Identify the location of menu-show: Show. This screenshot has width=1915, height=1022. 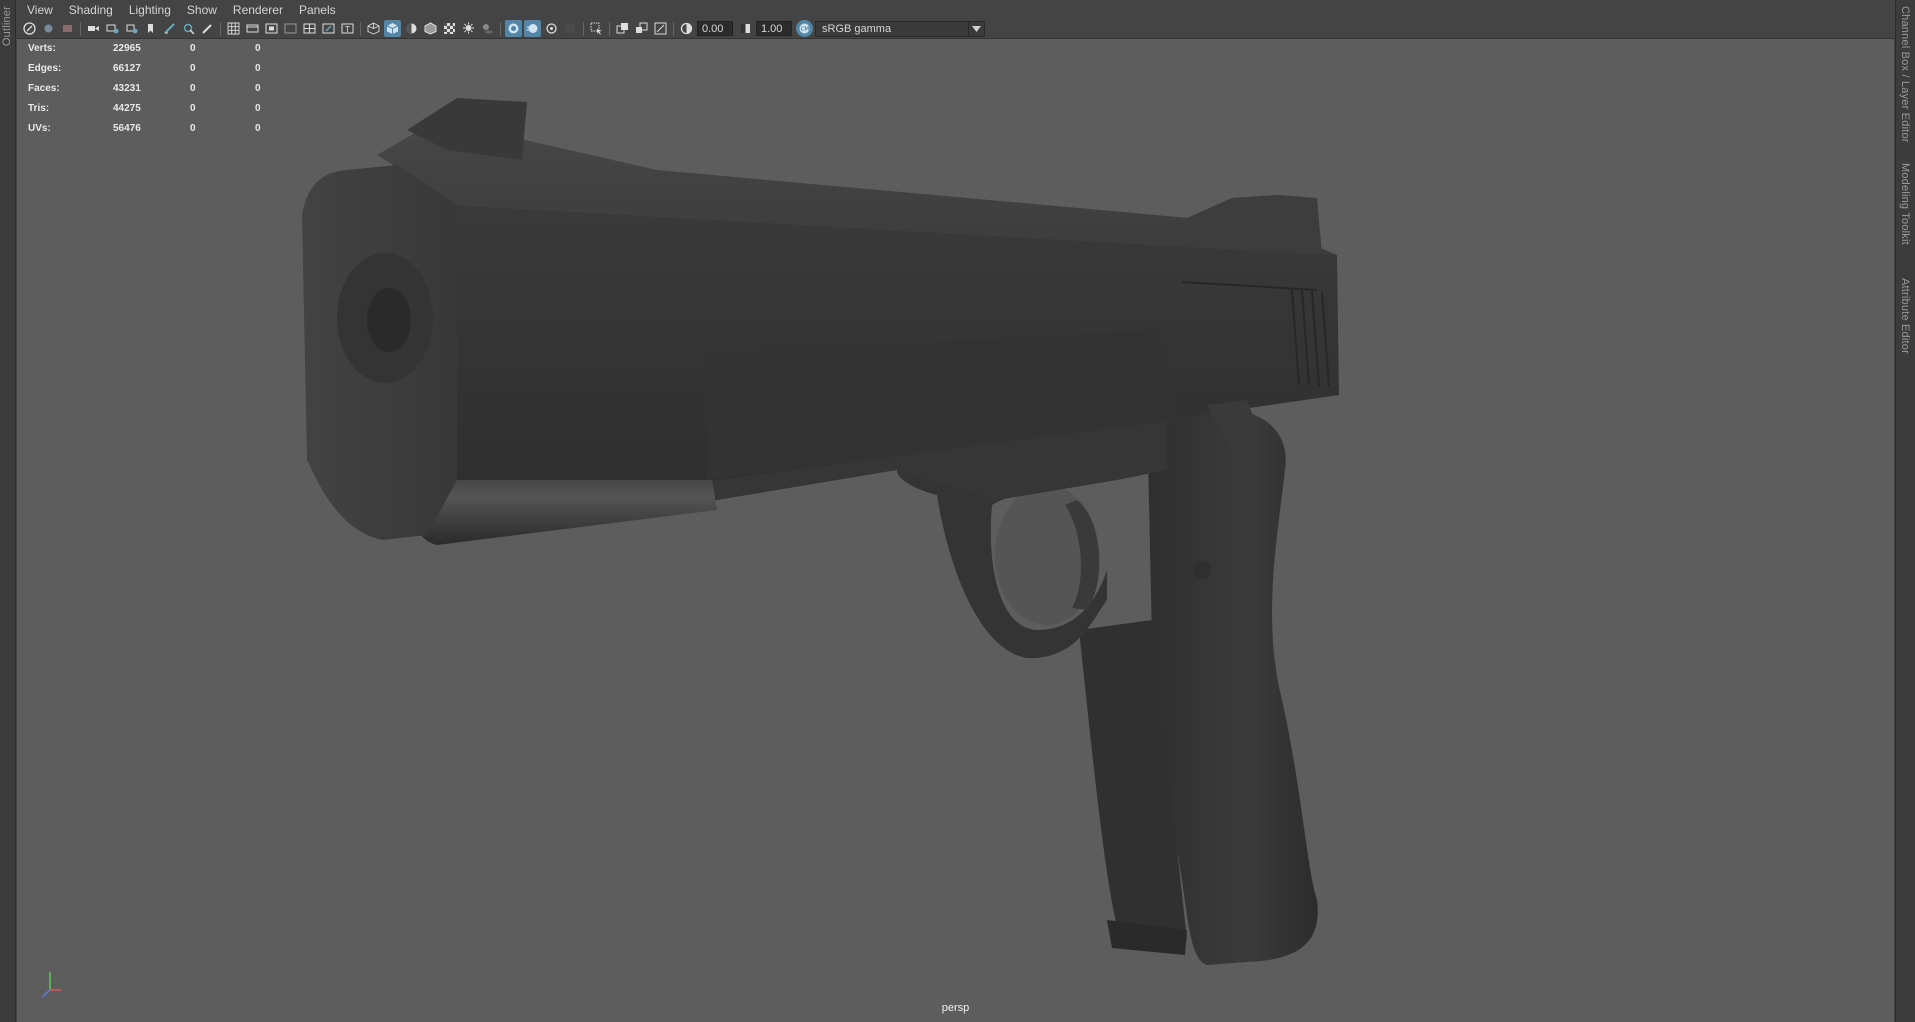
(202, 10).